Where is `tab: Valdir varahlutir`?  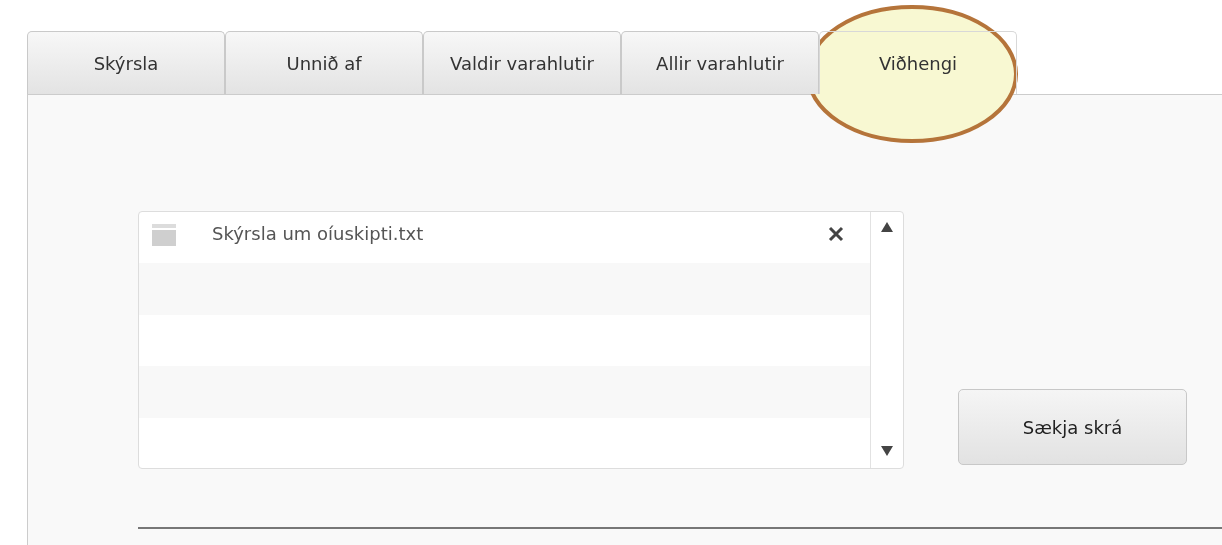
tab: Valdir varahlutir is located at coordinates (522, 62).